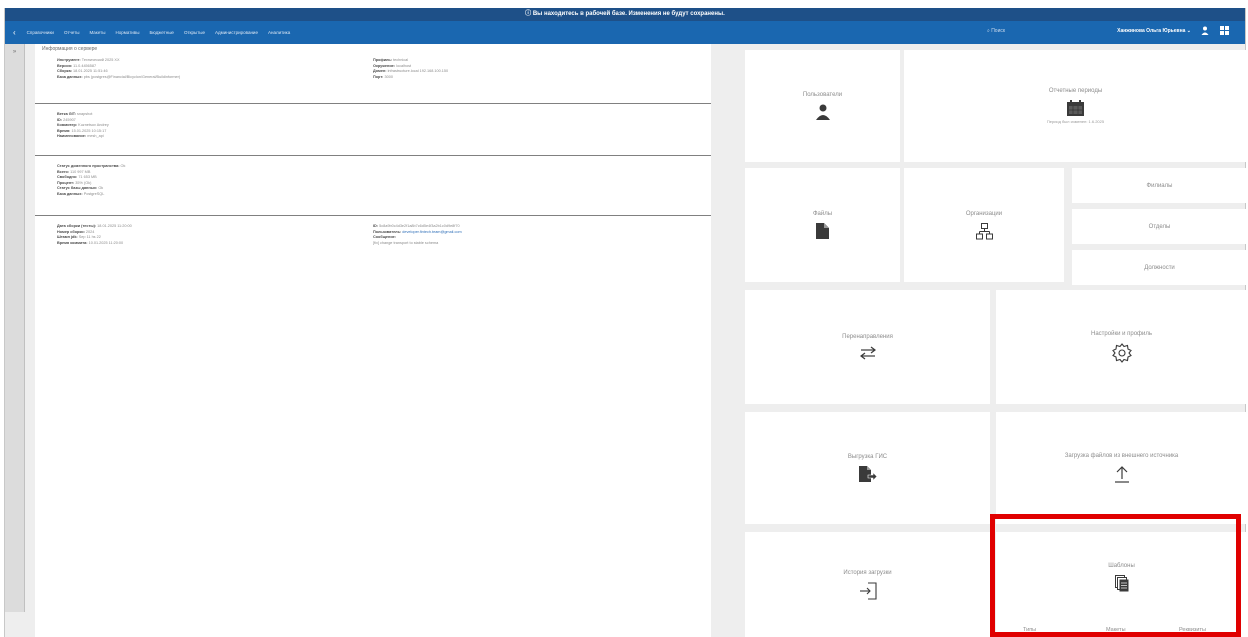  I want to click on tile-filials: Филиалы, so click(1159, 185).